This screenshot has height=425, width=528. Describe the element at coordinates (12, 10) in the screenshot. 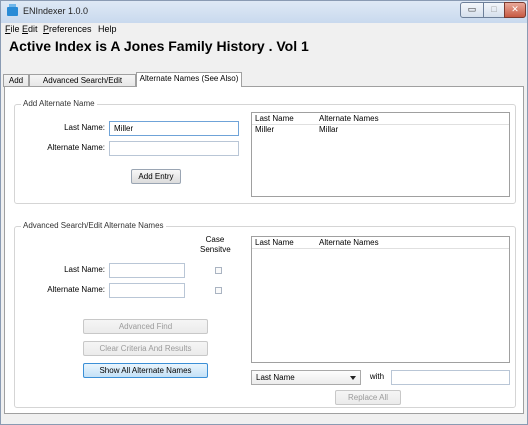

I see `app-icon` at that location.